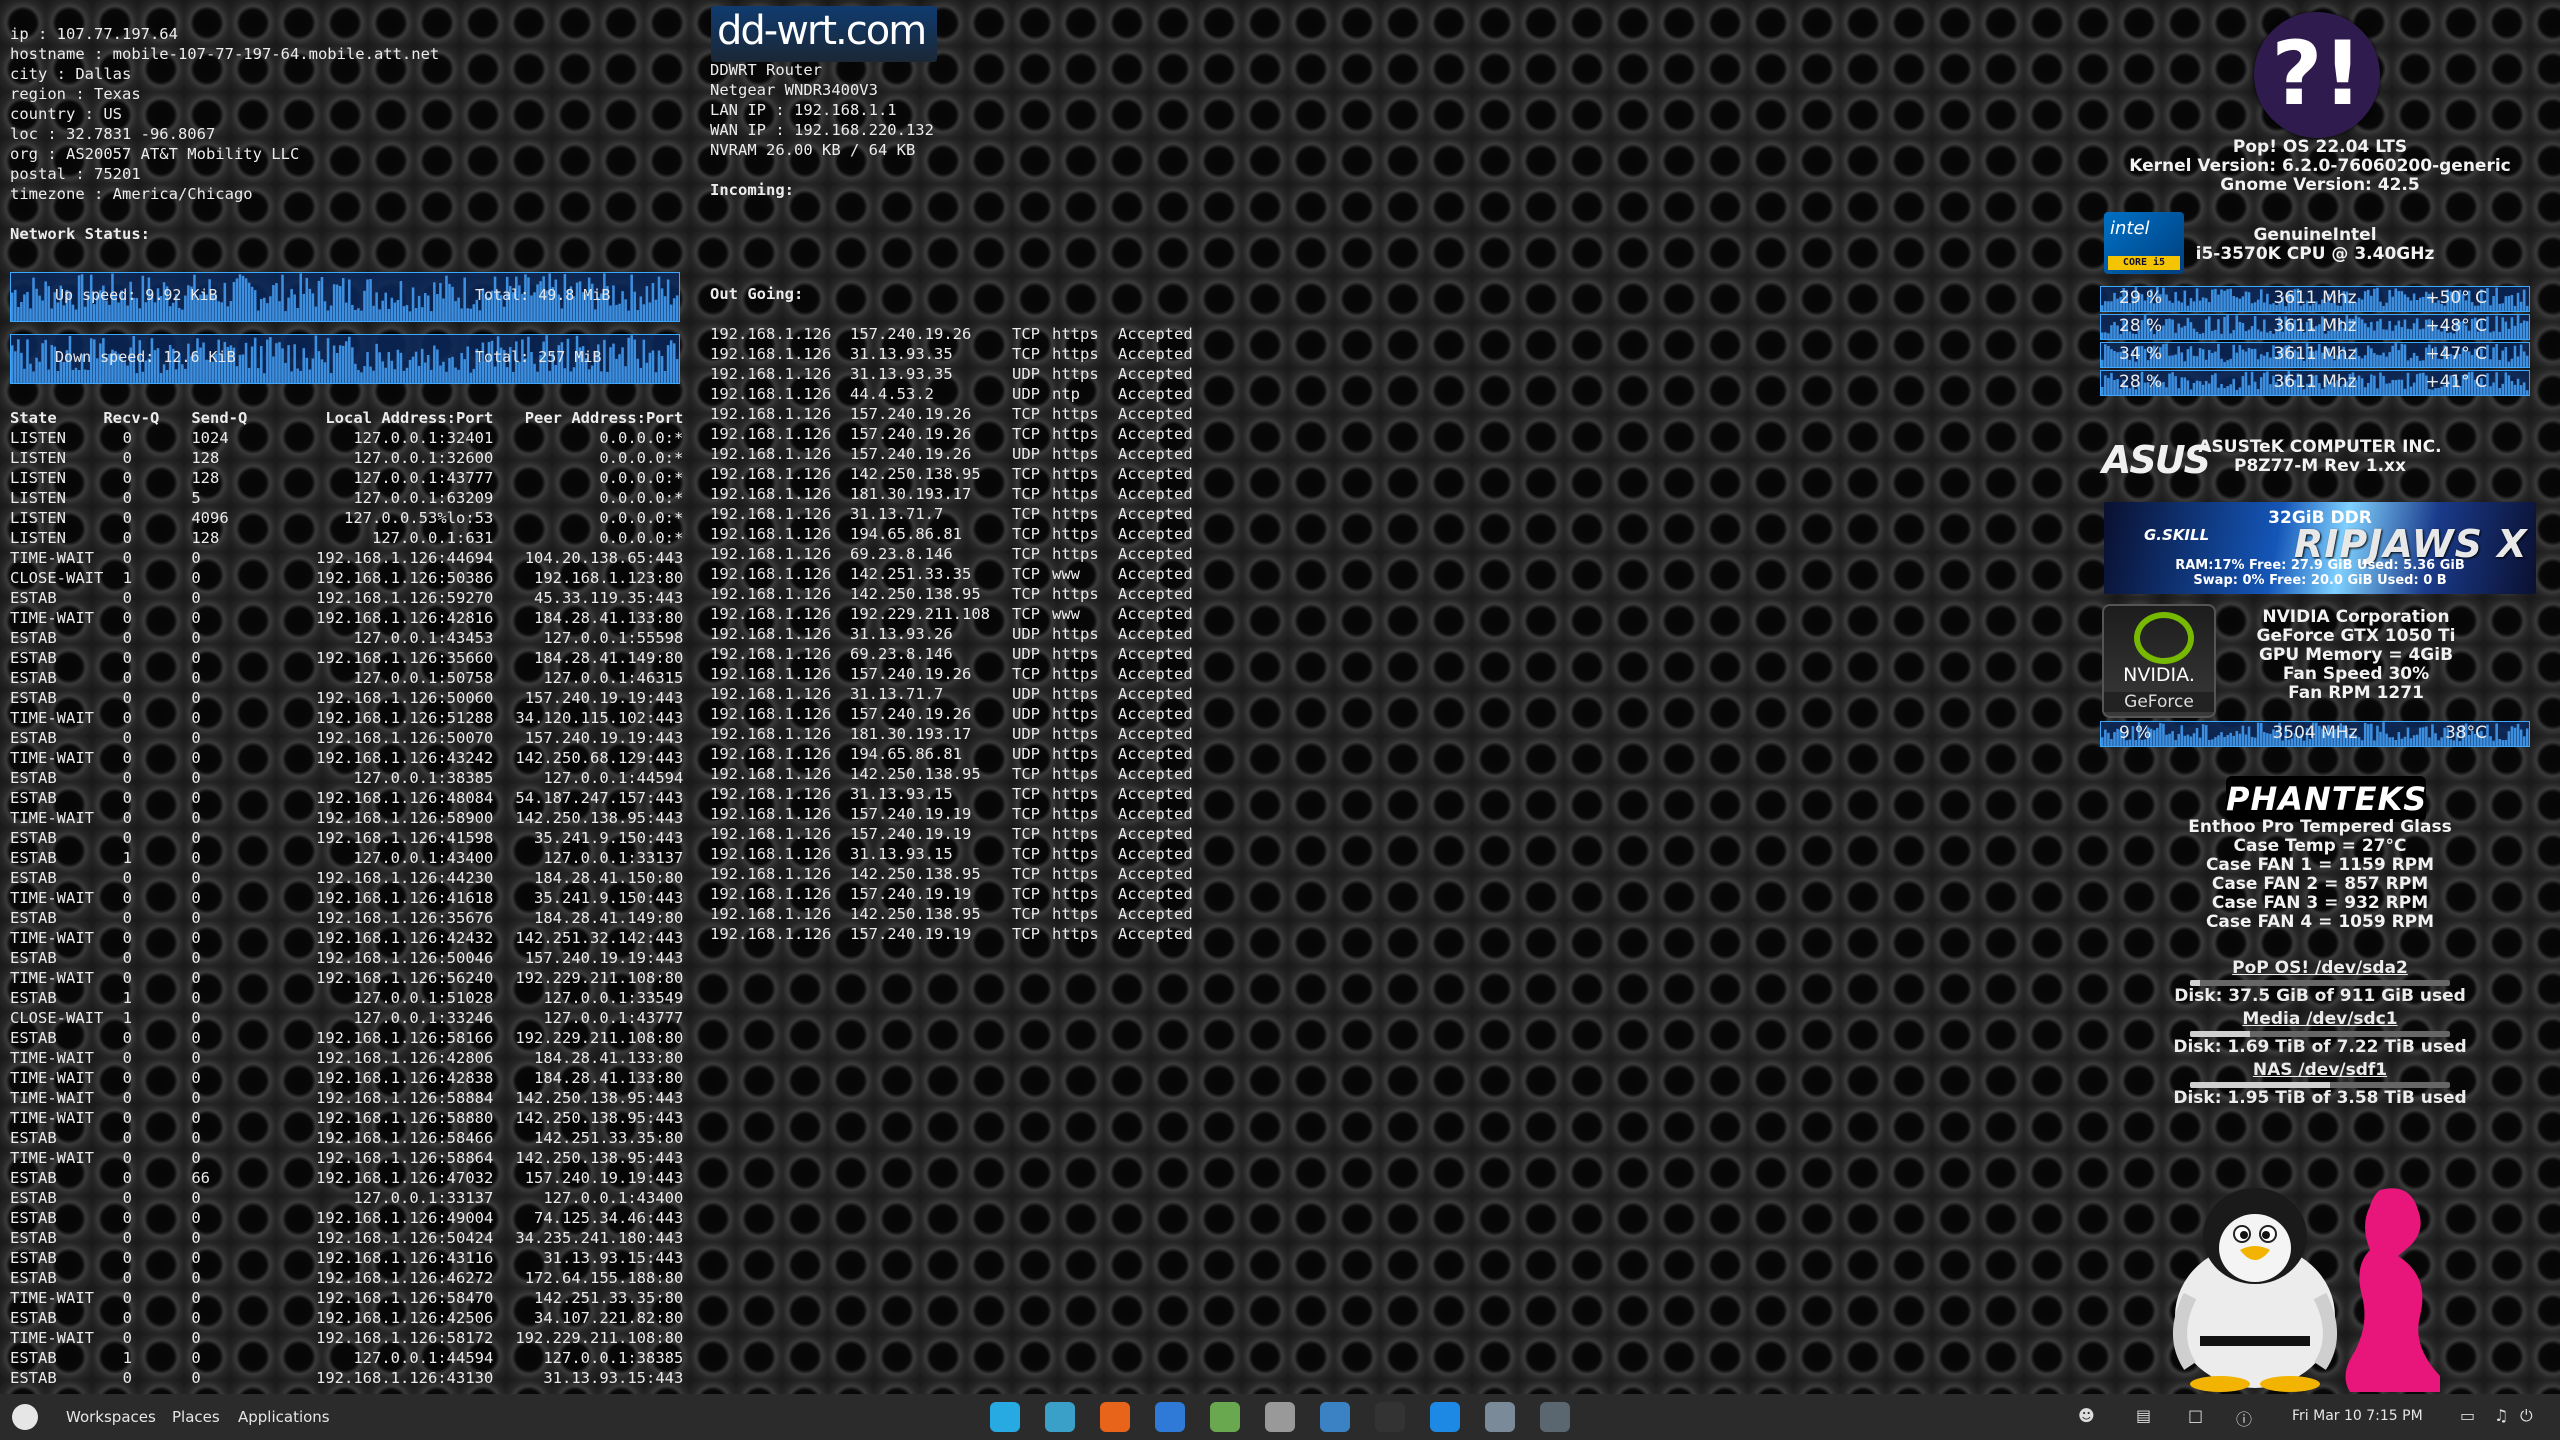 This screenshot has width=2560, height=1440. I want to click on app-grid-icon, so click(1005, 1417).